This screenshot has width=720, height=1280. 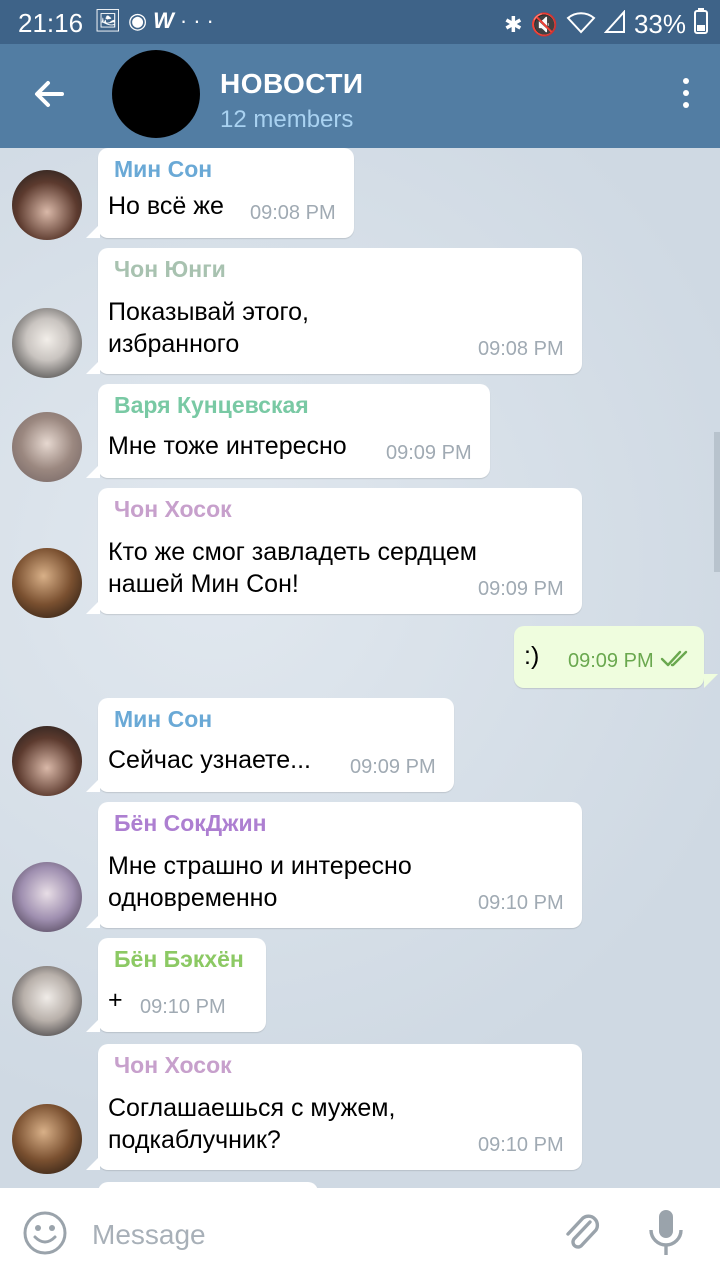 What do you see at coordinates (176, 985) in the screenshot?
I see `message-bubble: Бён Бэкхён + 09:10 PM` at bounding box center [176, 985].